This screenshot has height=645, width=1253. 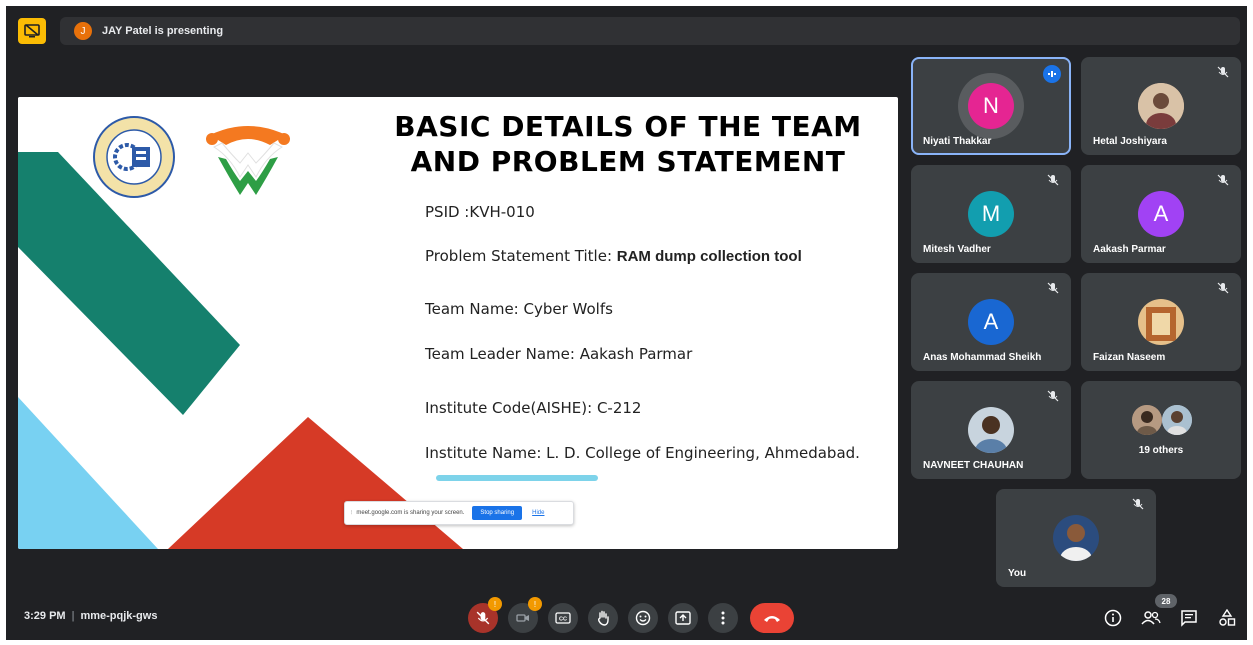 I want to click on others-label: 19 others, so click(x=1161, y=450).